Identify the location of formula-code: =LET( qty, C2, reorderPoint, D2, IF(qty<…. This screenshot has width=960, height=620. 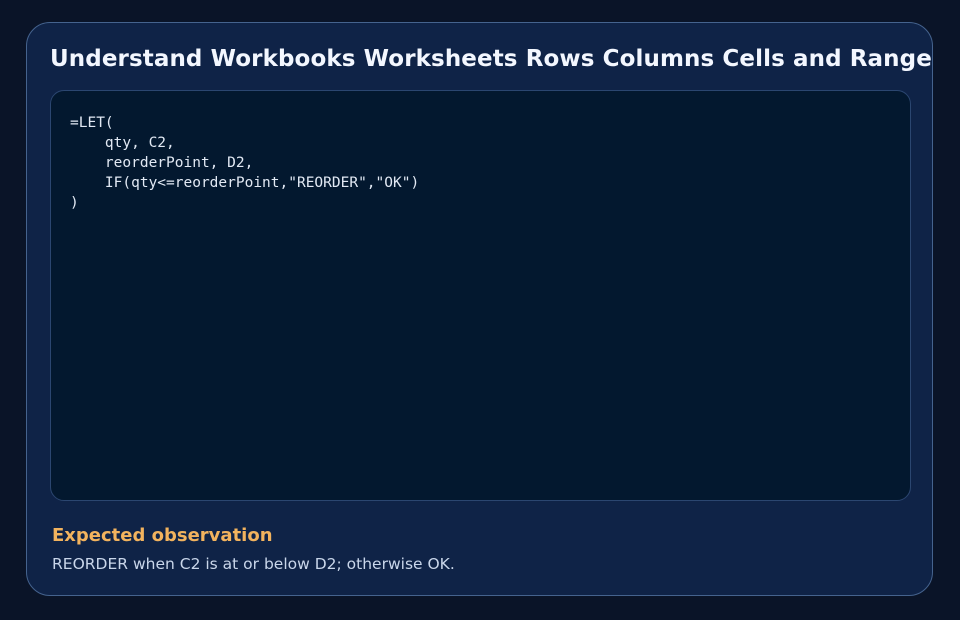
(245, 163).